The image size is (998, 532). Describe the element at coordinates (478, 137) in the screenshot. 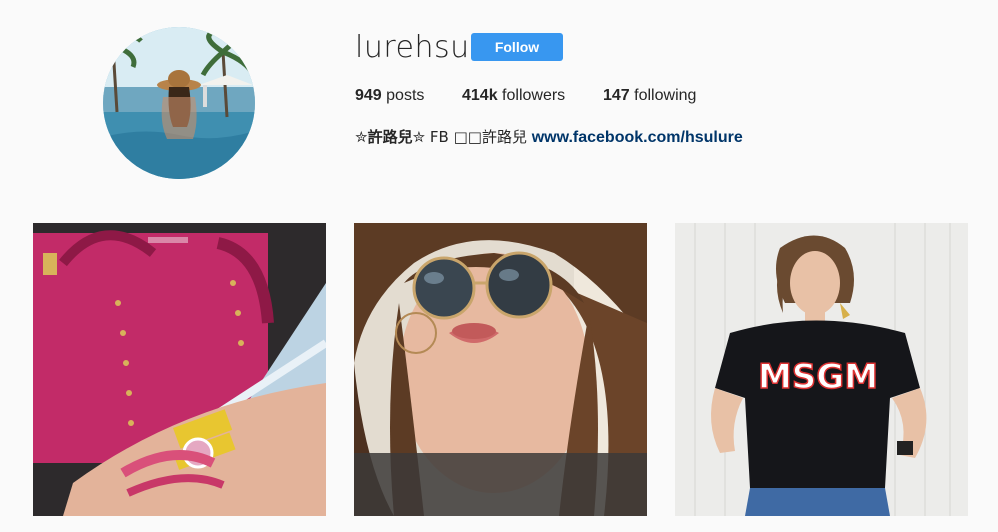

I see `bio-text: FB □□許路兒` at that location.